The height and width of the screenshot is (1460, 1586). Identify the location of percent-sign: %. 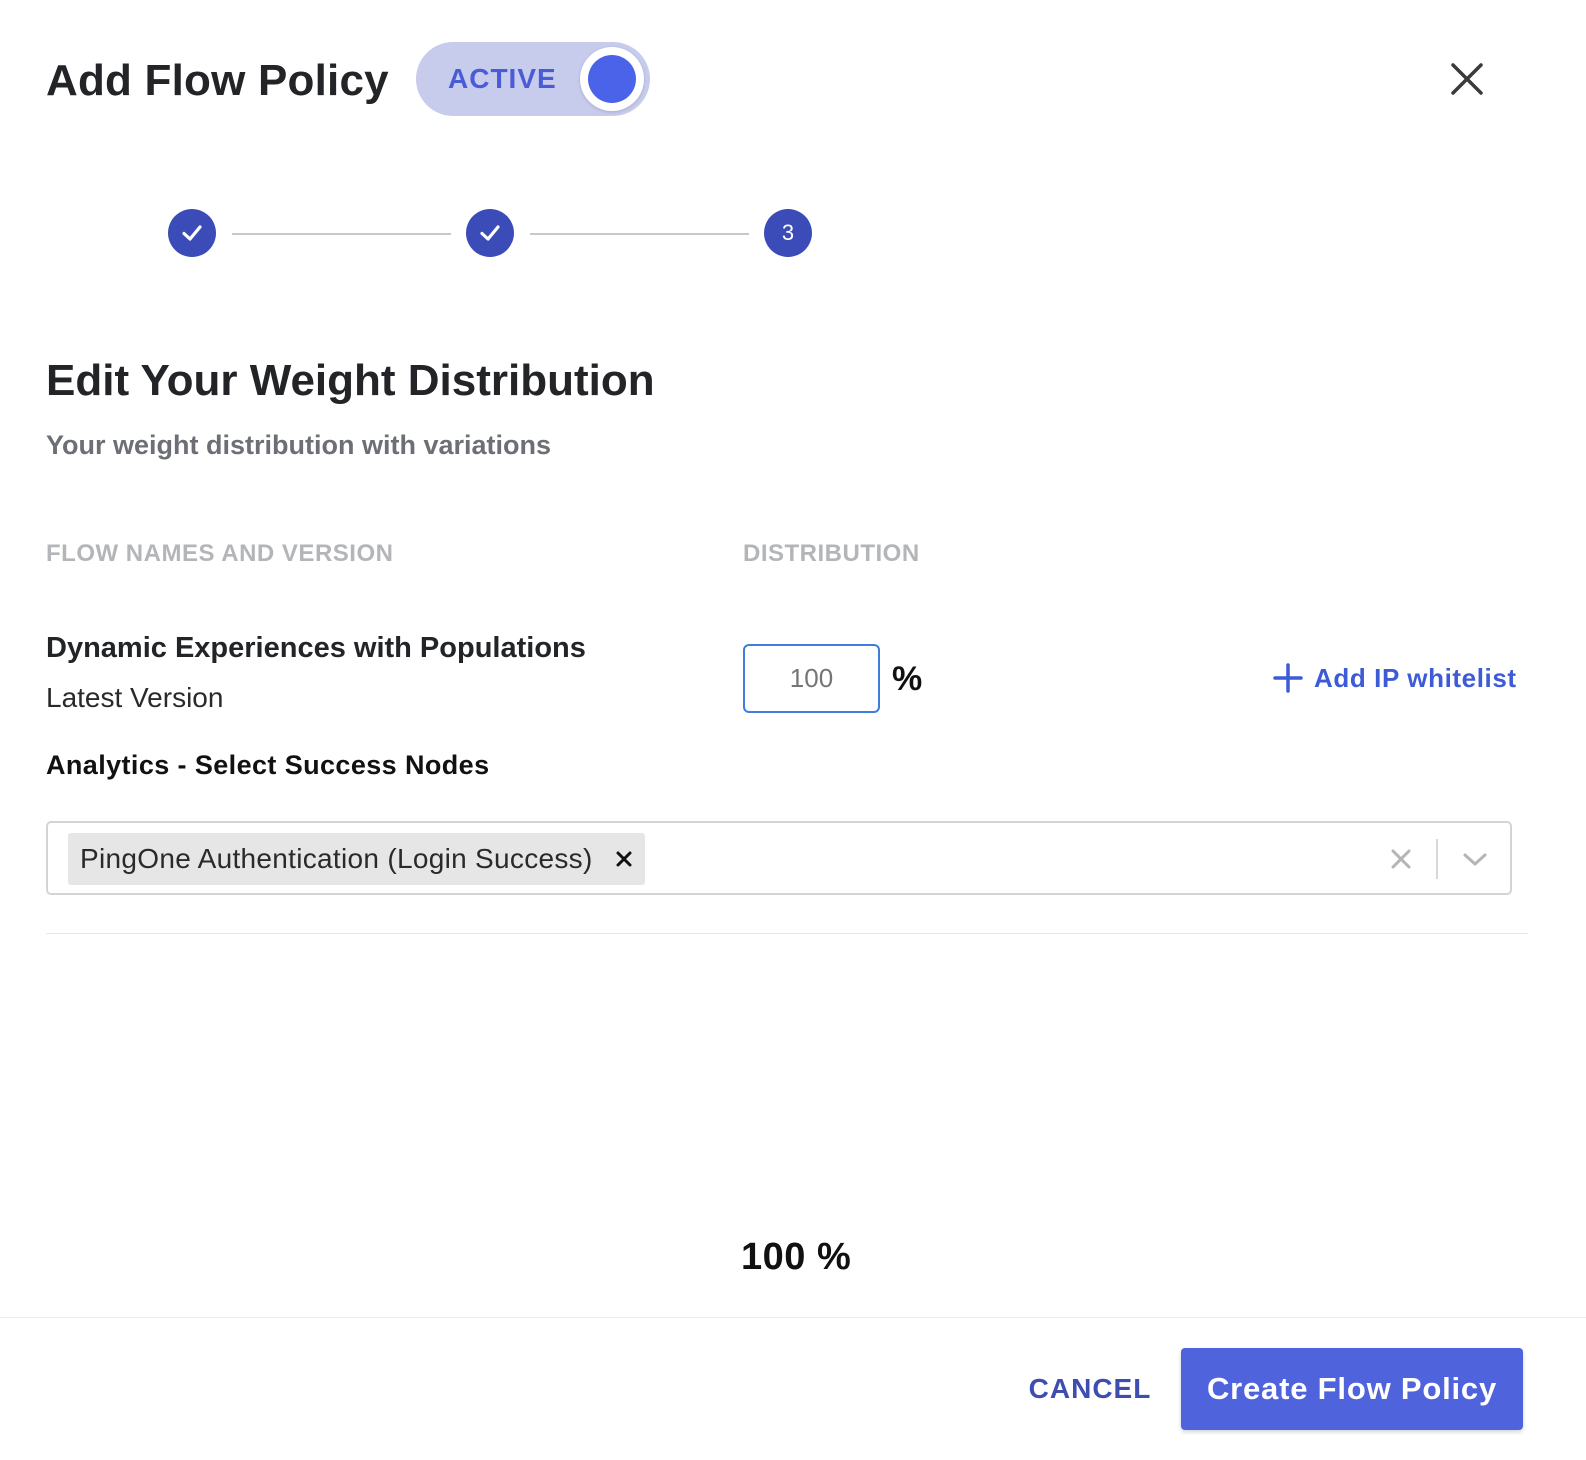
(907, 679).